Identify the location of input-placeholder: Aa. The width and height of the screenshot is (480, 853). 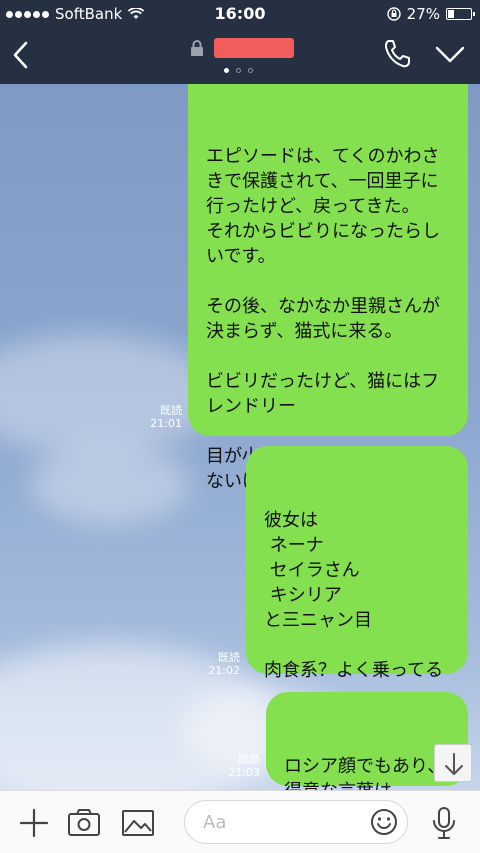
(215, 822).